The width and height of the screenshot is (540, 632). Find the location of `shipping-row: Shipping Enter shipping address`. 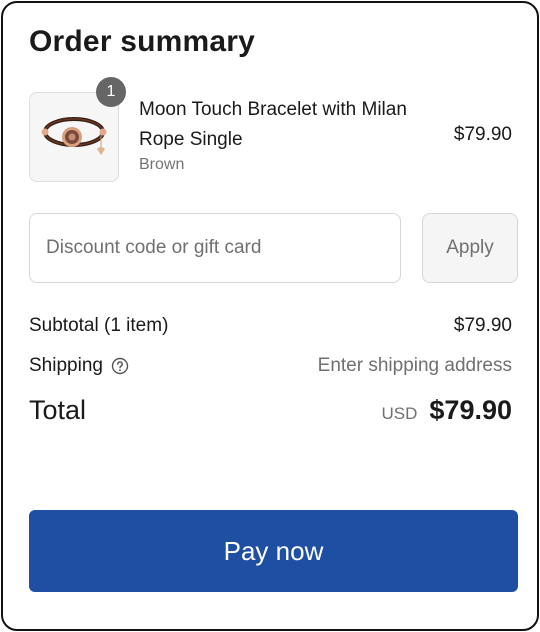

shipping-row: Shipping Enter shipping address is located at coordinates (270, 366).